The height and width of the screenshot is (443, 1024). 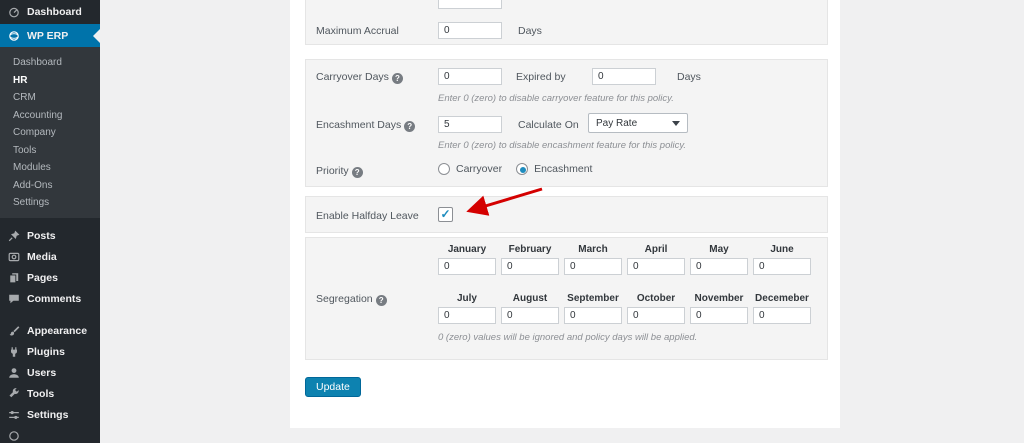 I want to click on month-input-november, so click(x=719, y=315).